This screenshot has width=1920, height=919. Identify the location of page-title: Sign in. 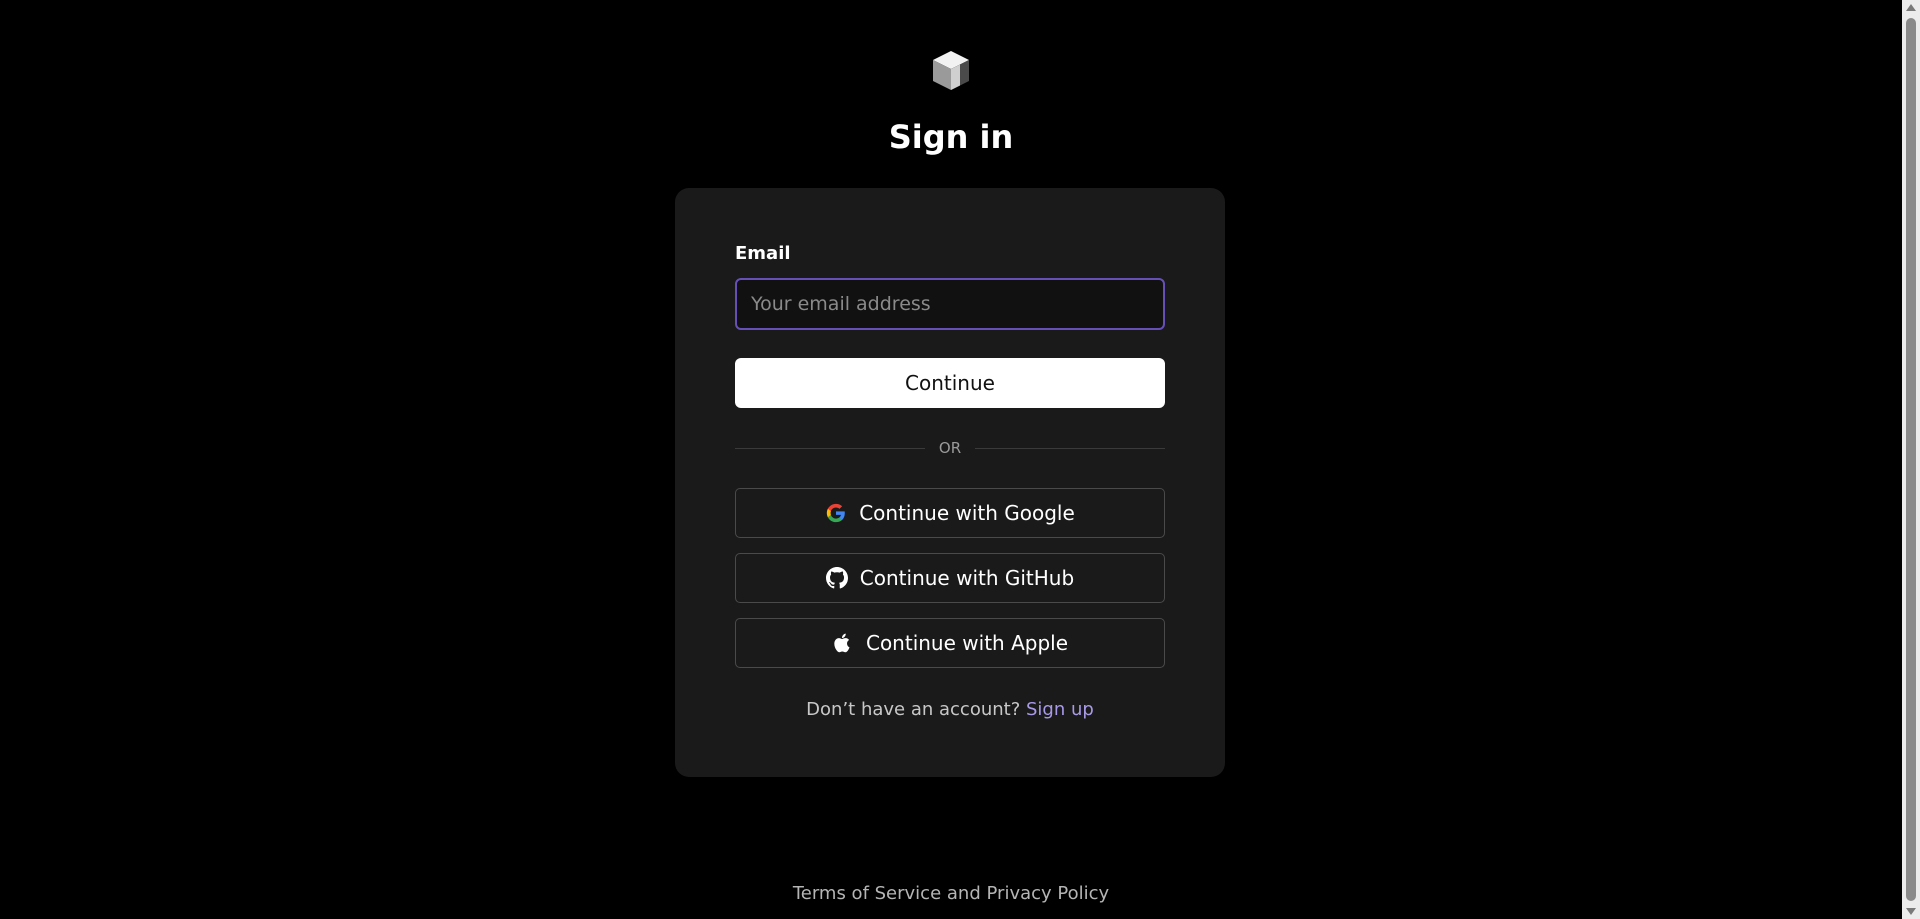
(951, 137).